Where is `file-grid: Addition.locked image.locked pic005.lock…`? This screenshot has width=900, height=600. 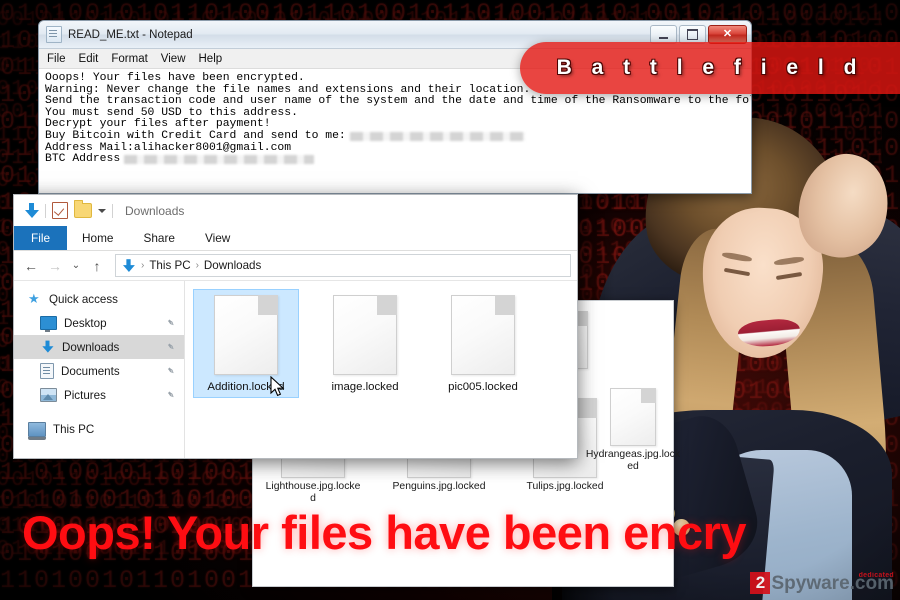 file-grid: Addition.locked image.locked pic005.lock… is located at coordinates (385, 343).